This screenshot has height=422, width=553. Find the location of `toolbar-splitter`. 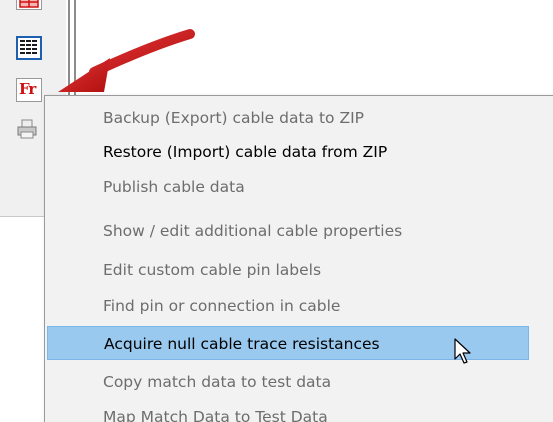

toolbar-splitter is located at coordinates (72, 53).